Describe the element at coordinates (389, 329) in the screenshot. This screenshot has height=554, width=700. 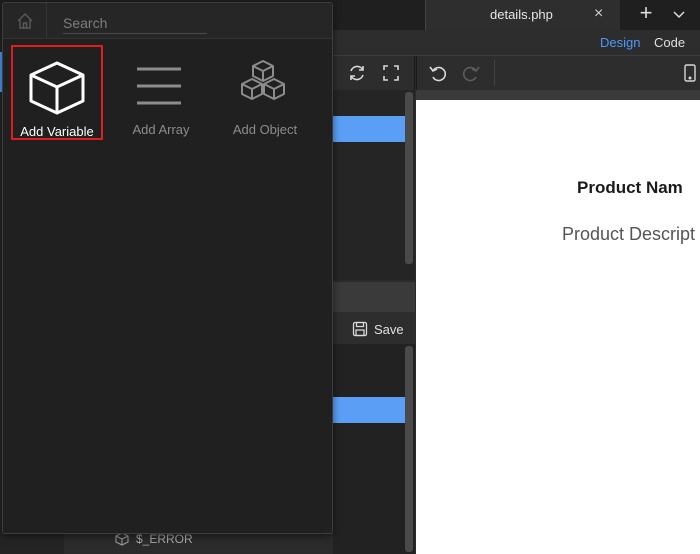
I see `save-label: Save` at that location.